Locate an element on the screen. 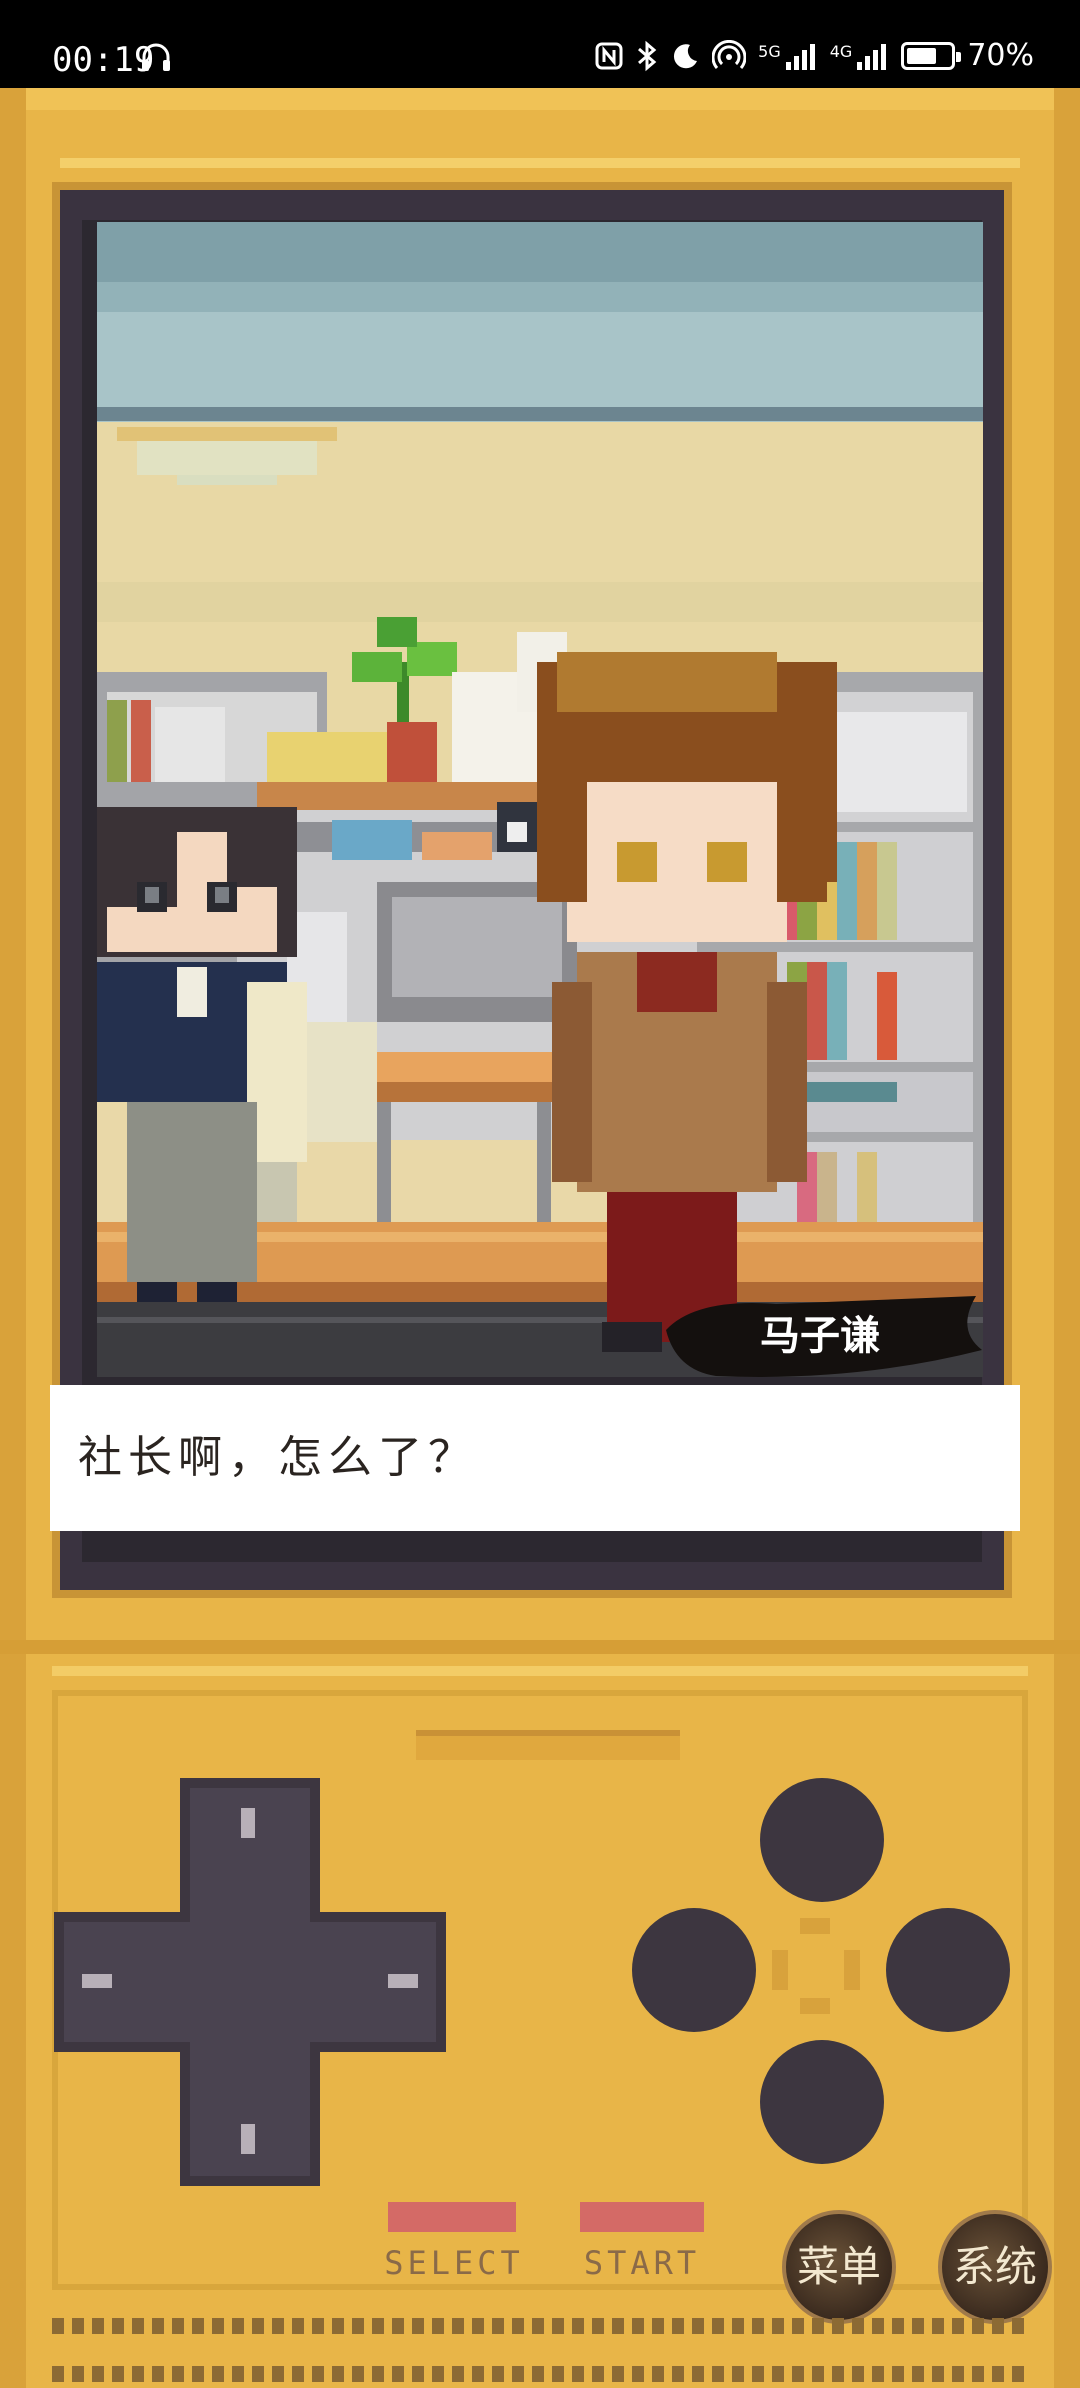 The image size is (1080, 2388). status-time: 00:19 is located at coordinates (103, 60).